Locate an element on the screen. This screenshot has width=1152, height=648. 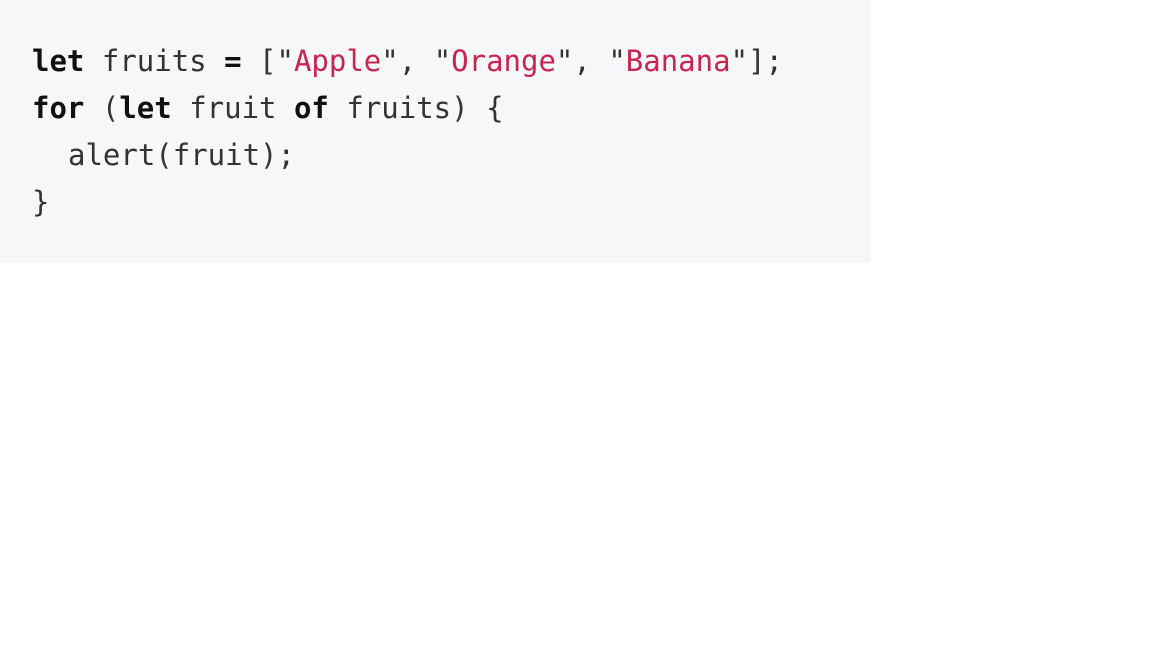
code-line-4: } is located at coordinates (451, 202).